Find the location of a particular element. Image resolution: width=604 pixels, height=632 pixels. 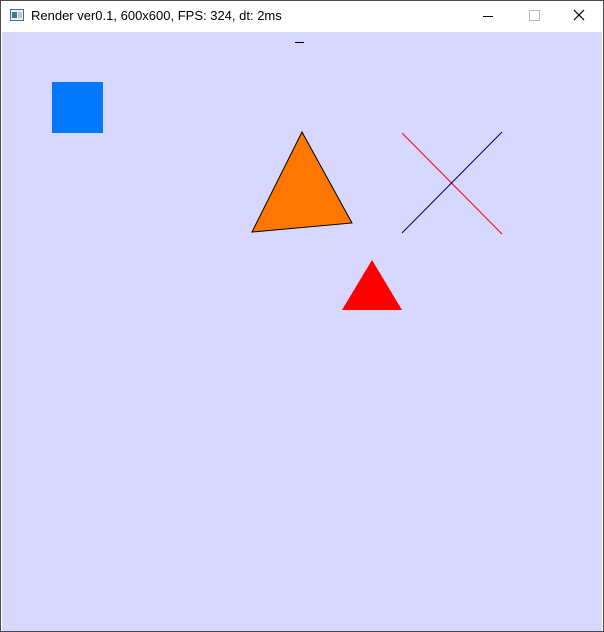

close-button is located at coordinates (580, 16).